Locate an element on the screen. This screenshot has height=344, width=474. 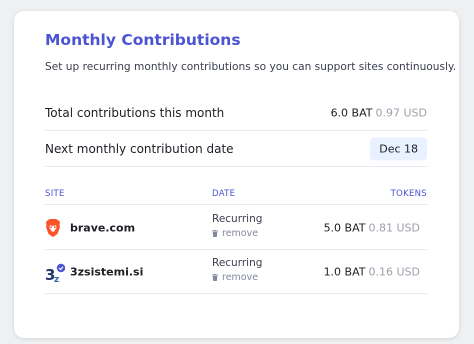
row-usd-amount: 0.16 USD is located at coordinates (394, 271).